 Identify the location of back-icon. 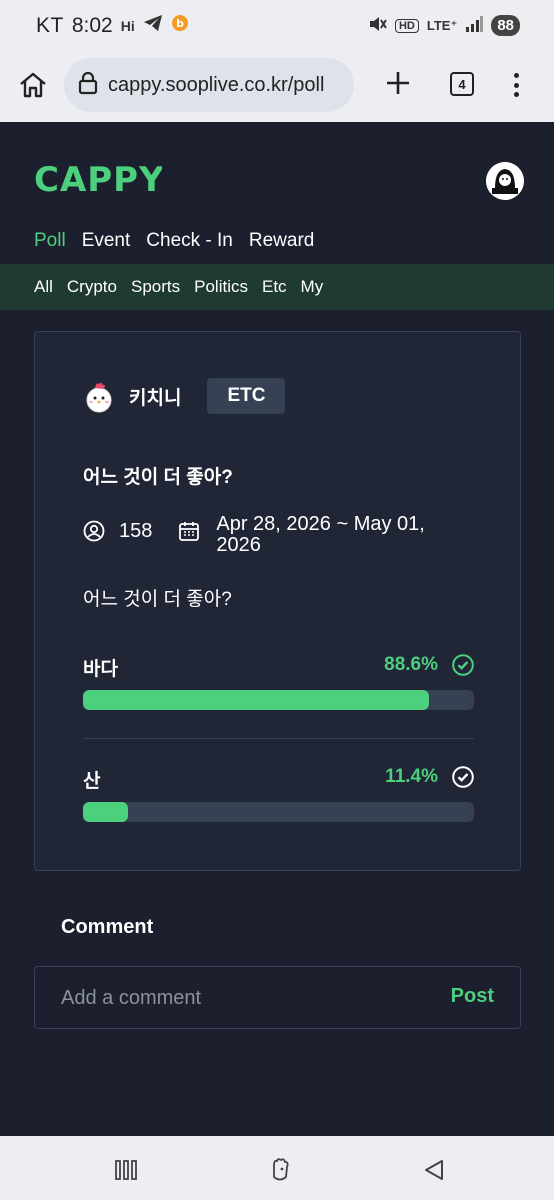
(434, 1170).